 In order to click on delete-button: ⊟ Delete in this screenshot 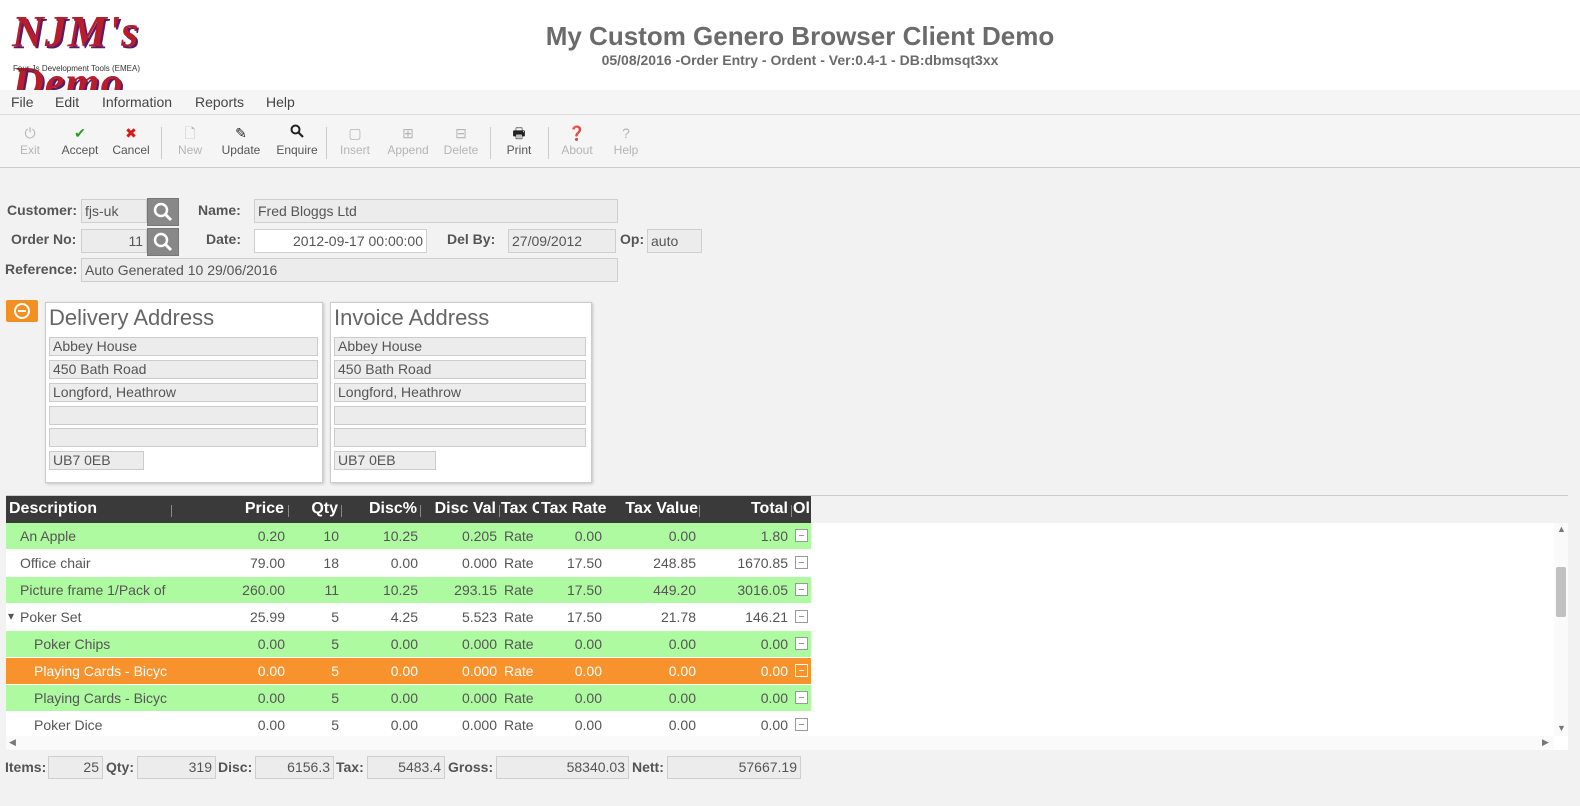, I will do `click(461, 143)`.